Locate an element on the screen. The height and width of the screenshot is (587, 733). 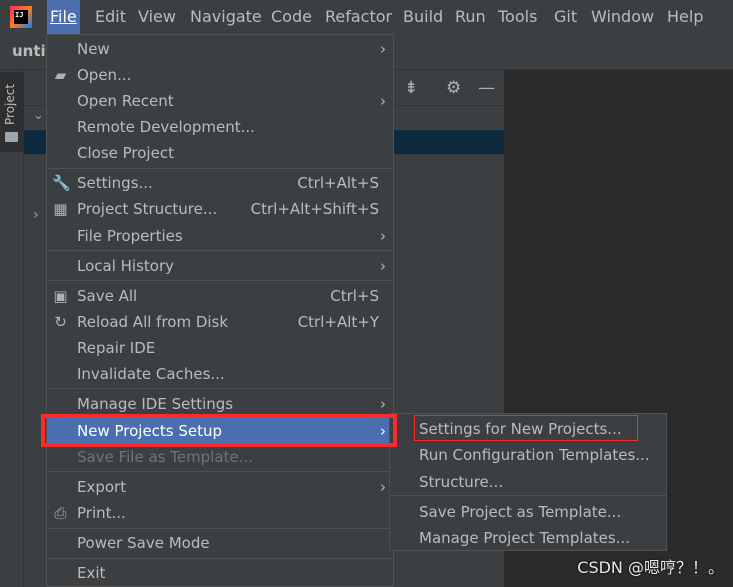
menu-item-shortcut: Ctrl+Alt+Y is located at coordinates (338, 322).